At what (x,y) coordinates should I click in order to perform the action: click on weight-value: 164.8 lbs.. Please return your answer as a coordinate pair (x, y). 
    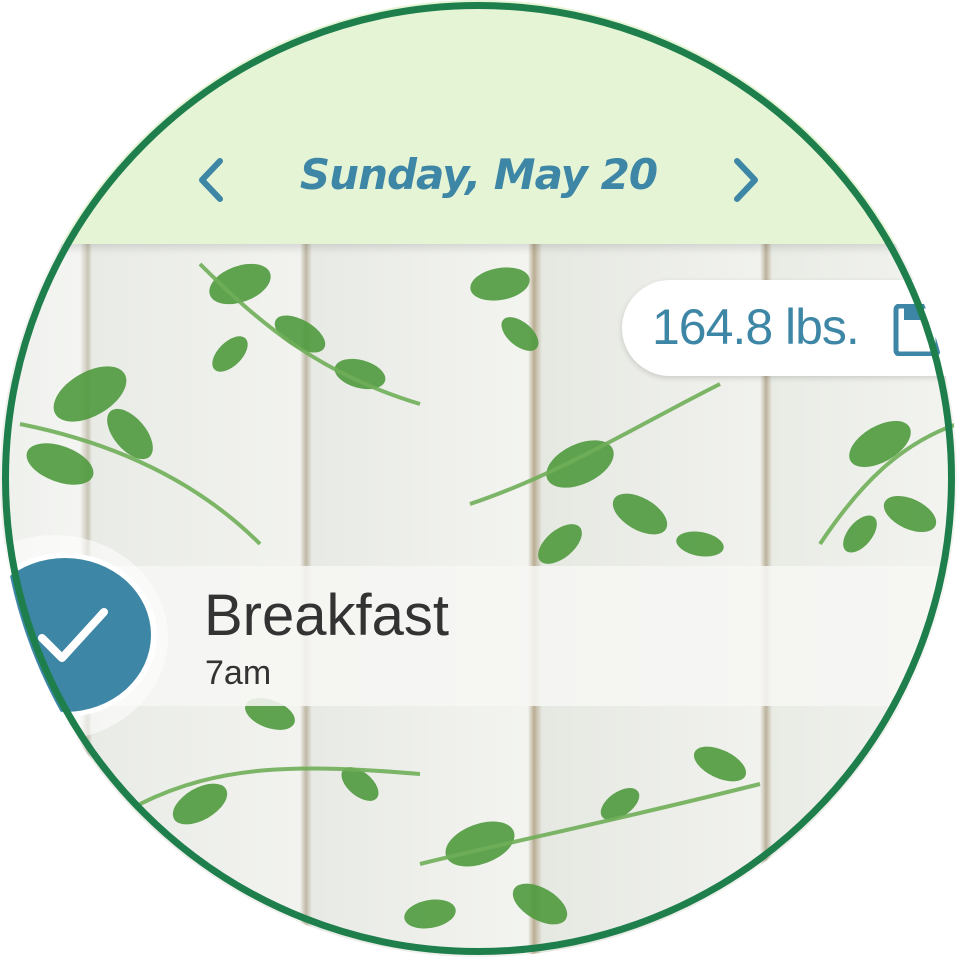
    Looking at the image, I should click on (756, 327).